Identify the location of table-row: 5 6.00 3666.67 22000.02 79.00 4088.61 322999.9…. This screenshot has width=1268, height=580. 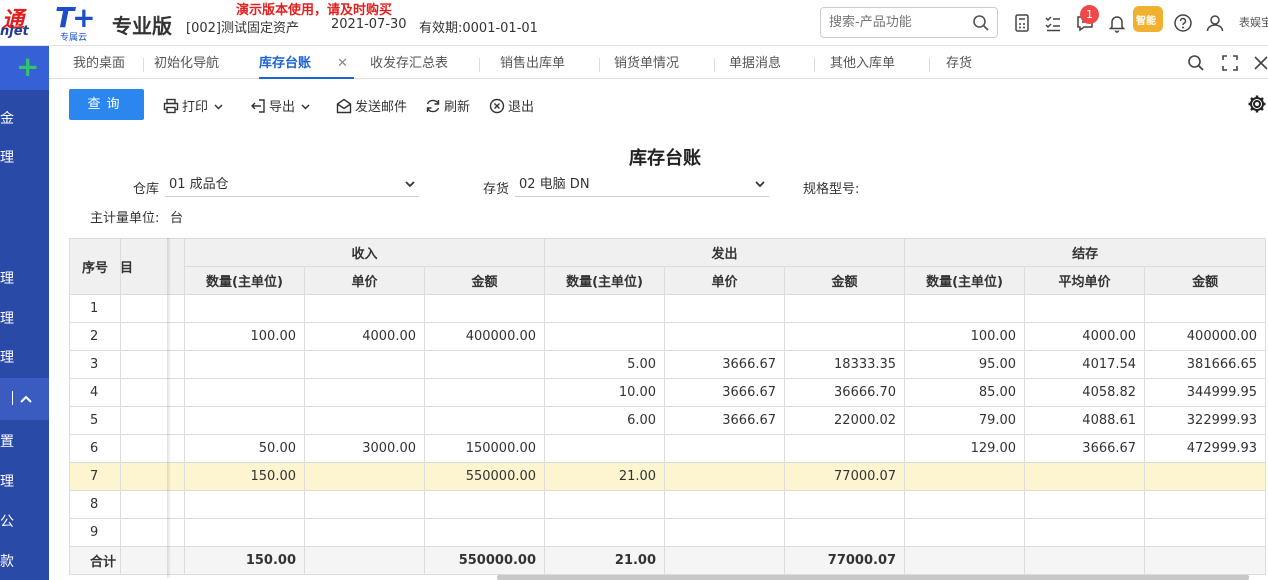
(668, 420).